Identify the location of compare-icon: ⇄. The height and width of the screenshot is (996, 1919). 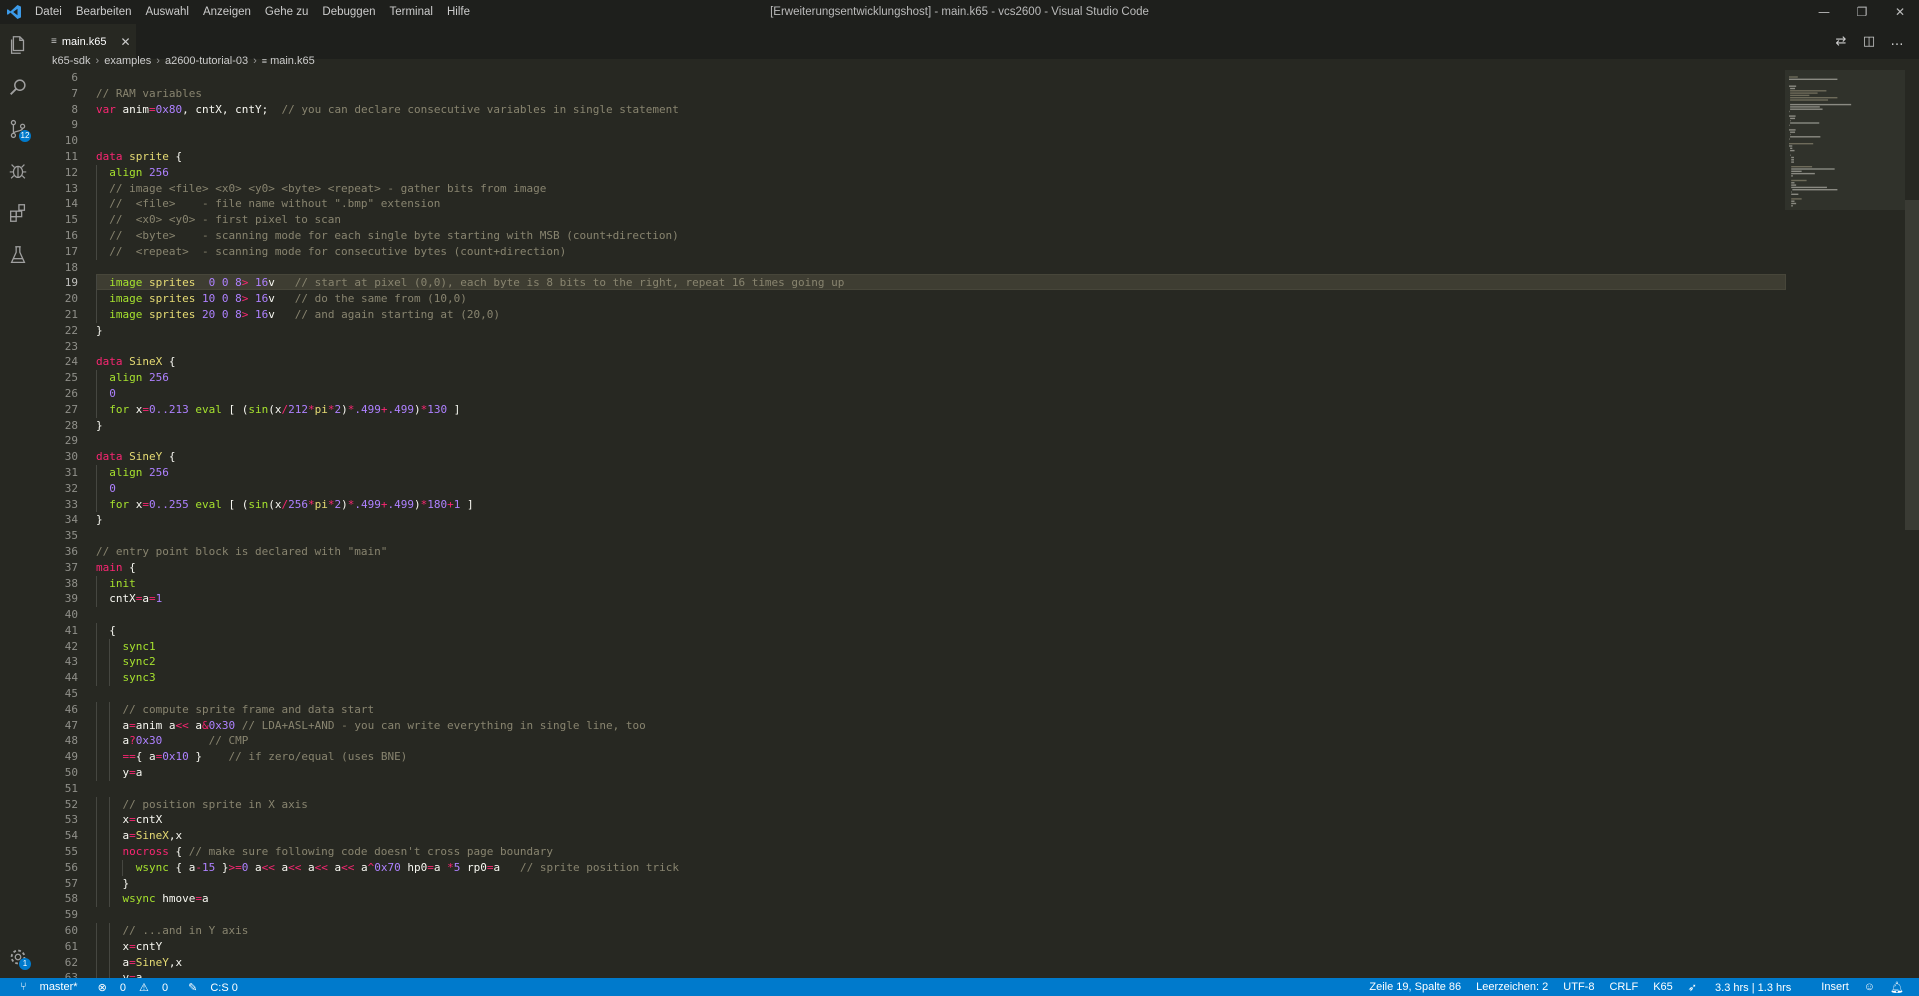
(1841, 41).